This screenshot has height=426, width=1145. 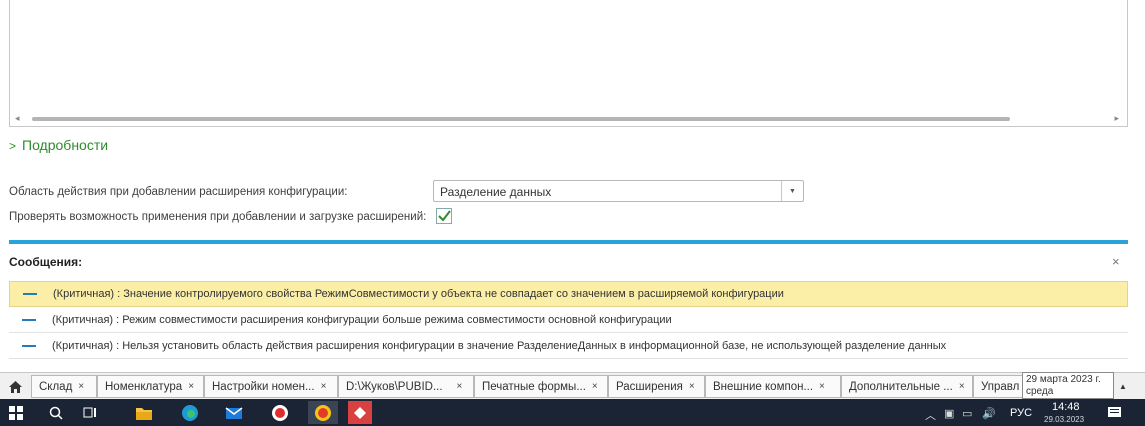 I want to click on checkmark-icon, so click(x=444, y=216).